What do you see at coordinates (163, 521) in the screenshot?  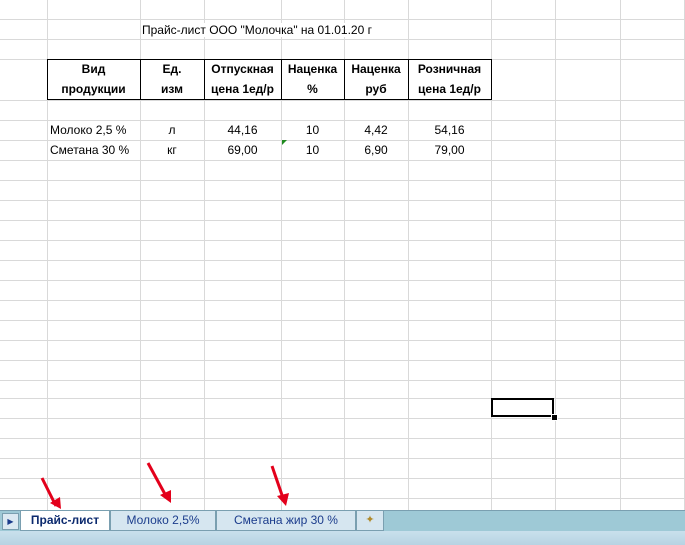 I see `tab-milk: Молоко 2,5%` at bounding box center [163, 521].